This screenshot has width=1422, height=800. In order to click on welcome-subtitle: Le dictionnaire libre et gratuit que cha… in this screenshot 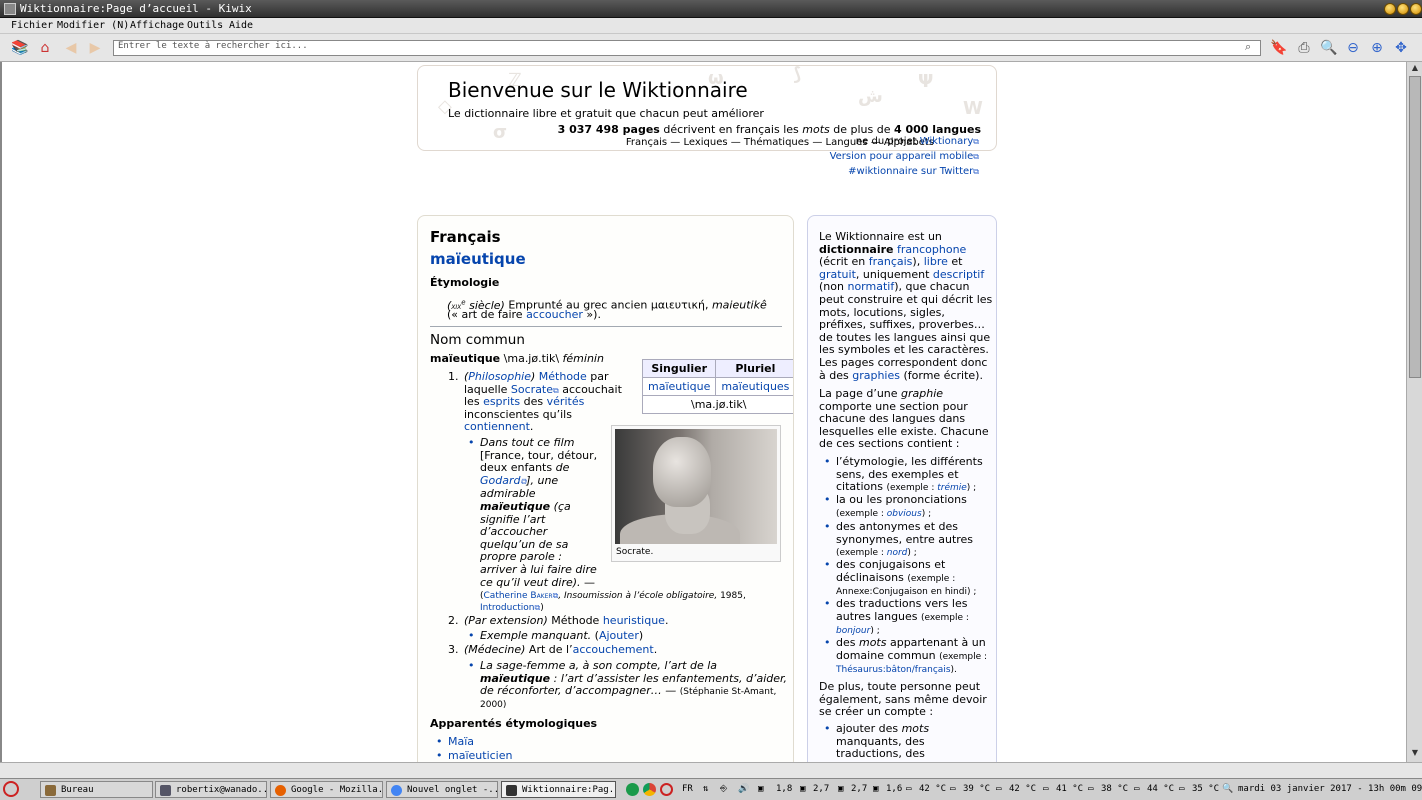, I will do `click(606, 113)`.